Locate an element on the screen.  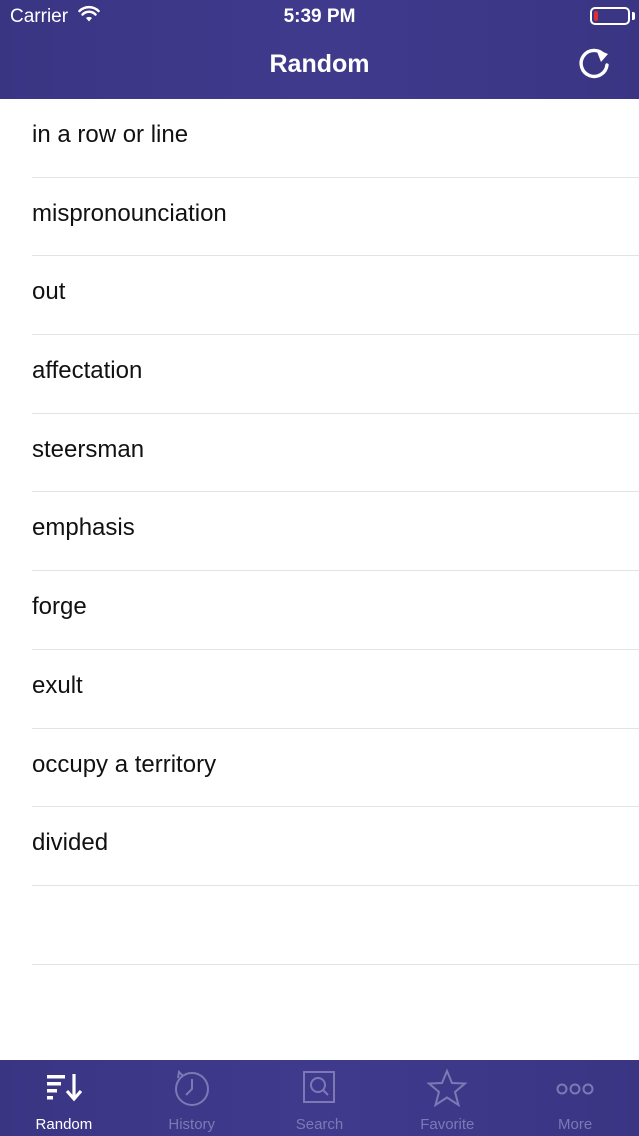
tab-favorite-label: Favorite is located at coordinates (447, 1124).